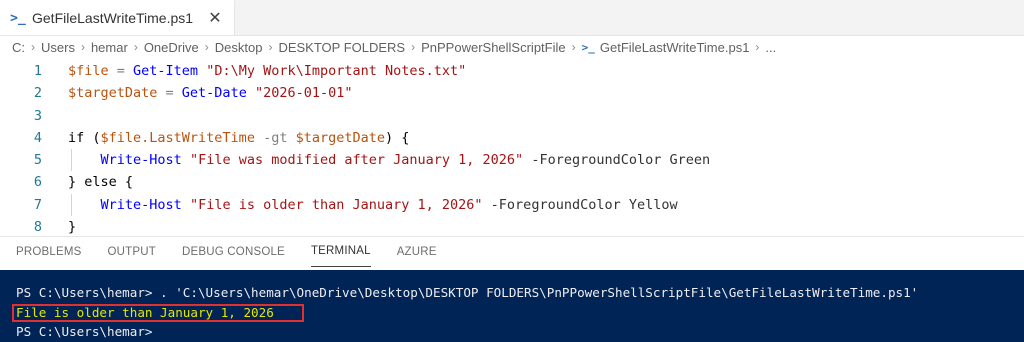 The width and height of the screenshot is (1024, 342). What do you see at coordinates (37, 182) in the screenshot?
I see `line-number: 6` at bounding box center [37, 182].